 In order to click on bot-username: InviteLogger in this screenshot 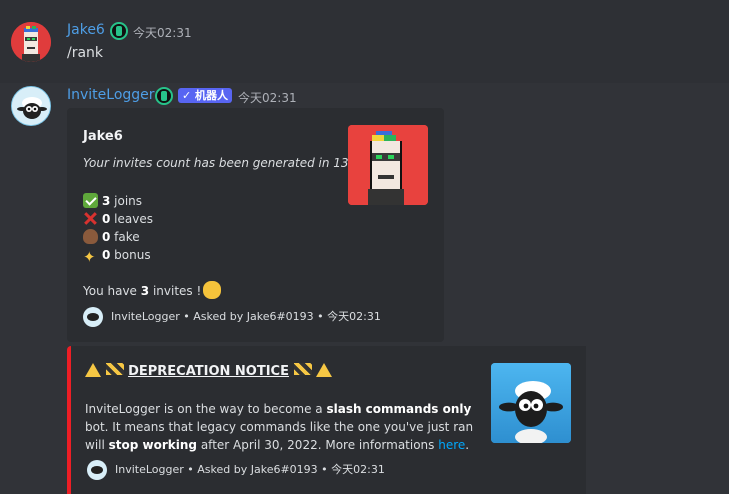, I will do `click(111, 95)`.